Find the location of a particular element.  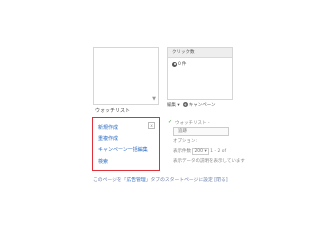

menu-close-icon: x is located at coordinates (151, 125).